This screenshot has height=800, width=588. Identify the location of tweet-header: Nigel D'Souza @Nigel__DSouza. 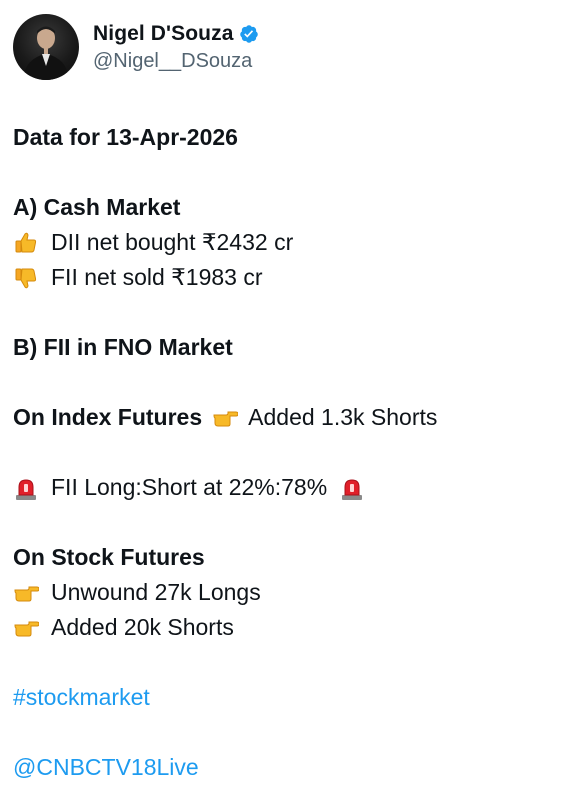
(136, 47).